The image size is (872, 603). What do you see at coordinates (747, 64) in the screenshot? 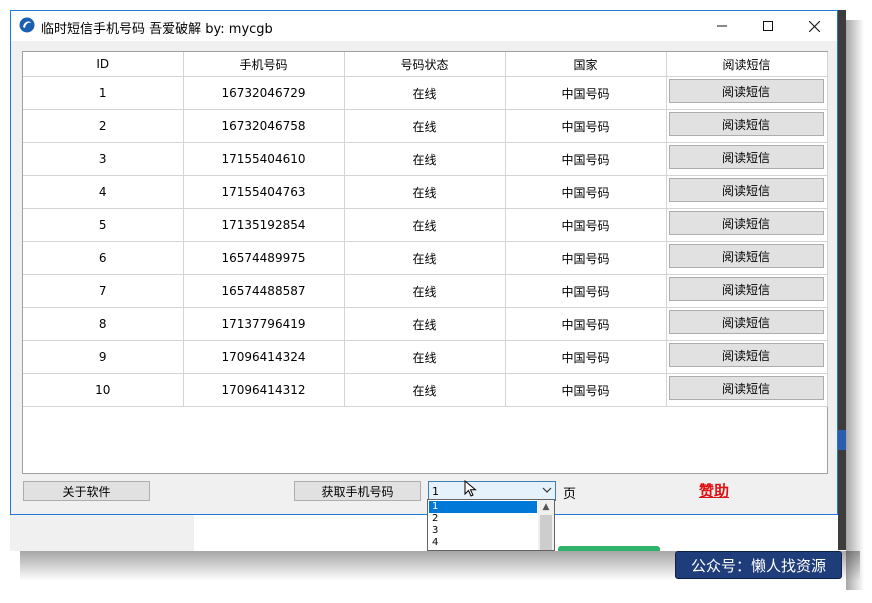
I see `column-header-read-sms: 阅读短信` at bounding box center [747, 64].